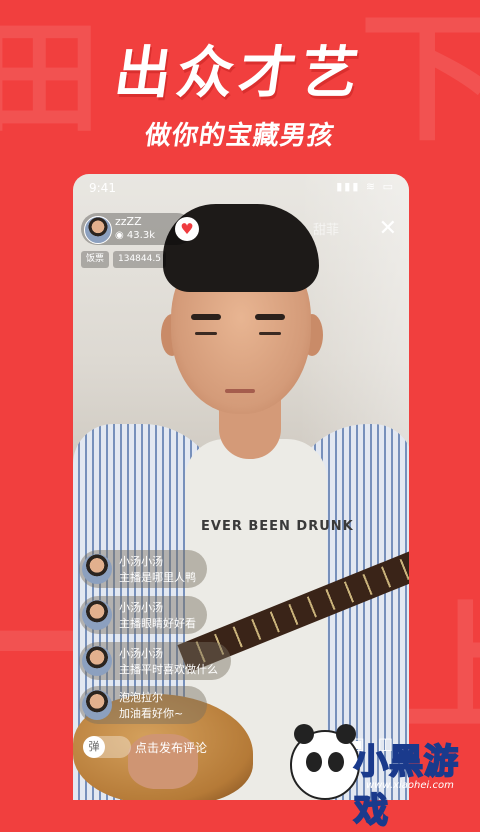 This screenshot has height=832, width=480. I want to click on eye-icon: ◉, so click(119, 235).